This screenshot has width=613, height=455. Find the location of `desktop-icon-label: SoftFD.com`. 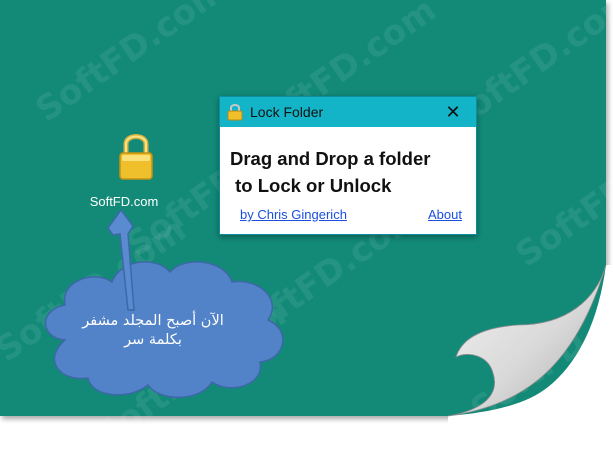

desktop-icon-label: SoftFD.com is located at coordinates (124, 201).